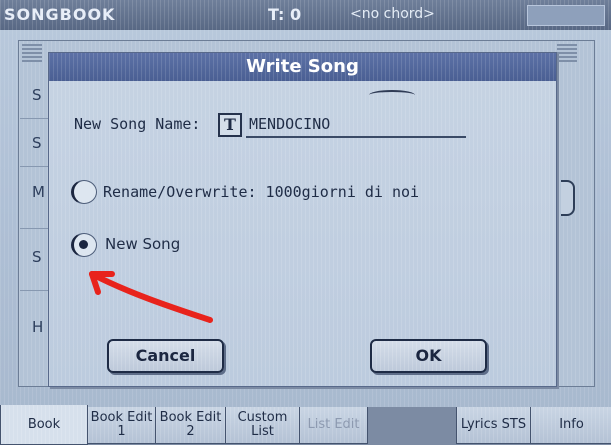 The image size is (611, 445). What do you see at coordinates (84, 192) in the screenshot?
I see `rename-overwrite-radio` at bounding box center [84, 192].